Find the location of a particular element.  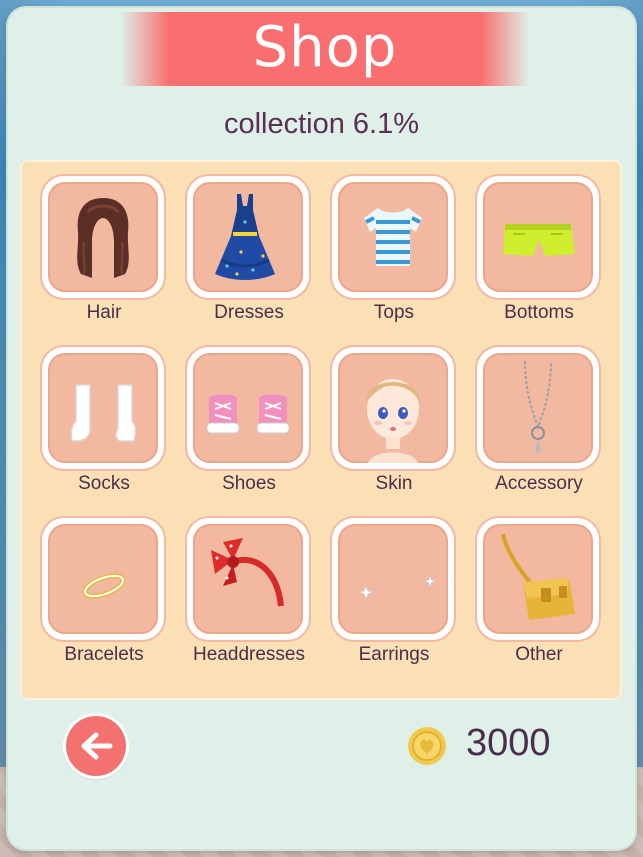

category-bracelets: Bracelets is located at coordinates (104, 600).